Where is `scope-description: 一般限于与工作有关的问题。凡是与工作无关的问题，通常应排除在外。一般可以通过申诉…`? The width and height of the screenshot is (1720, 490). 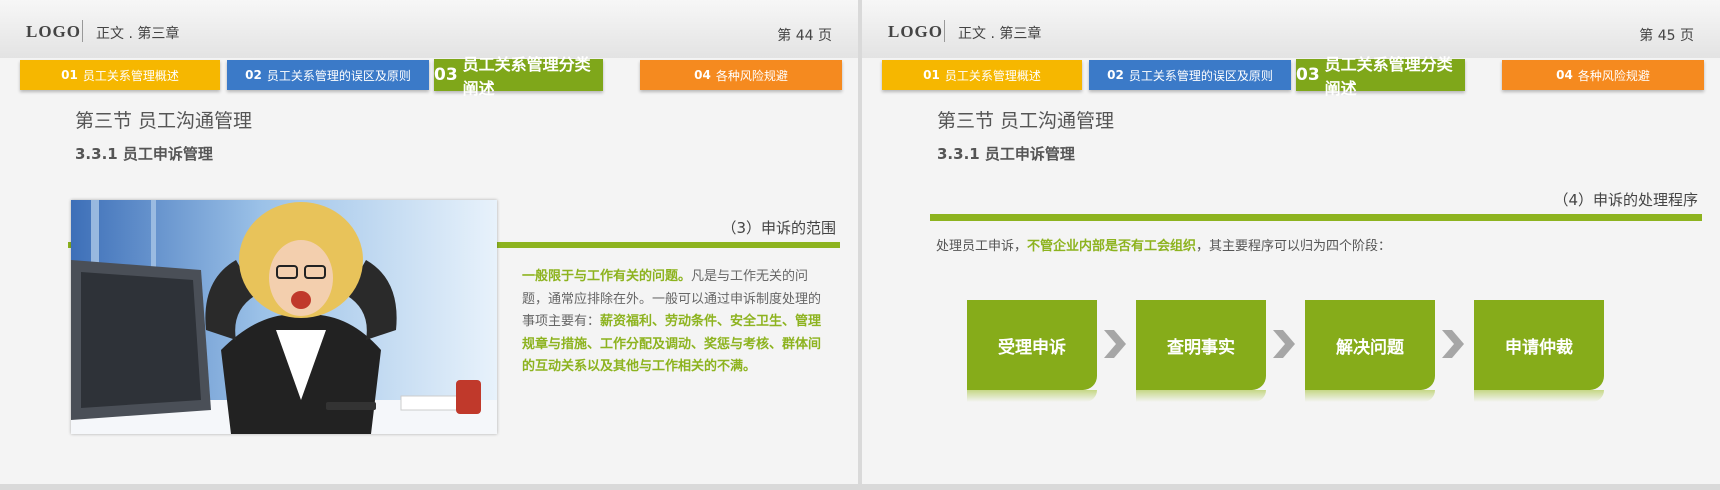 scope-description: 一般限于与工作有关的问题。凡是与工作无关的问题，通常应排除在外。一般可以通过申诉… is located at coordinates (672, 322).